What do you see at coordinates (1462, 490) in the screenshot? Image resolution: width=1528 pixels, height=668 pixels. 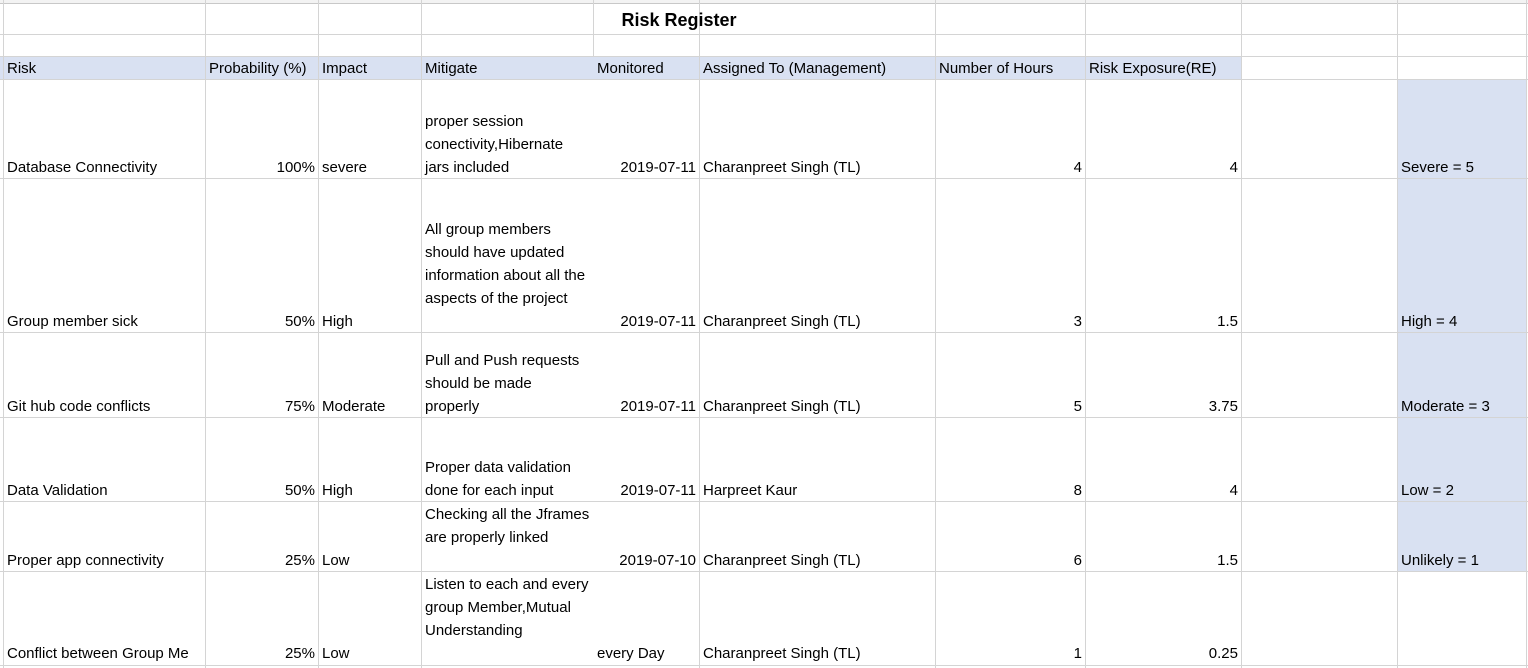 I see `cell-scale: Low = 2` at bounding box center [1462, 490].